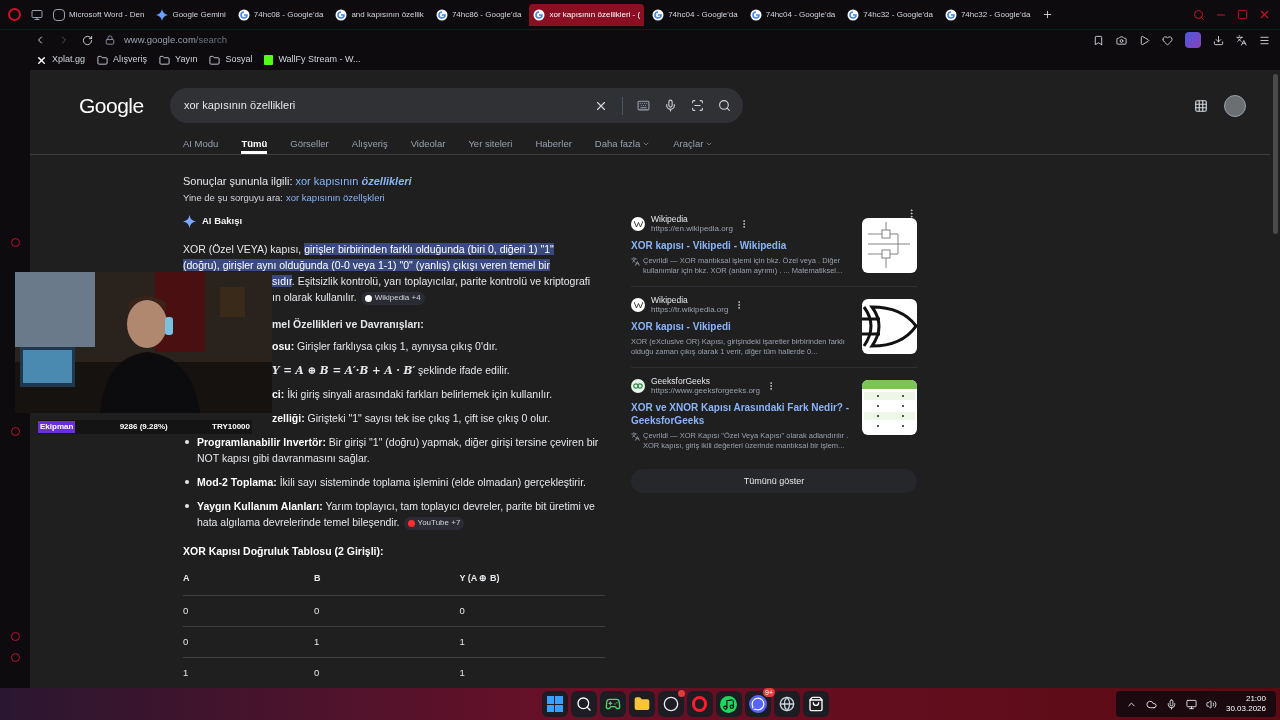 The image size is (1280, 720). I want to click on snapshot-icon, so click(1121, 40).